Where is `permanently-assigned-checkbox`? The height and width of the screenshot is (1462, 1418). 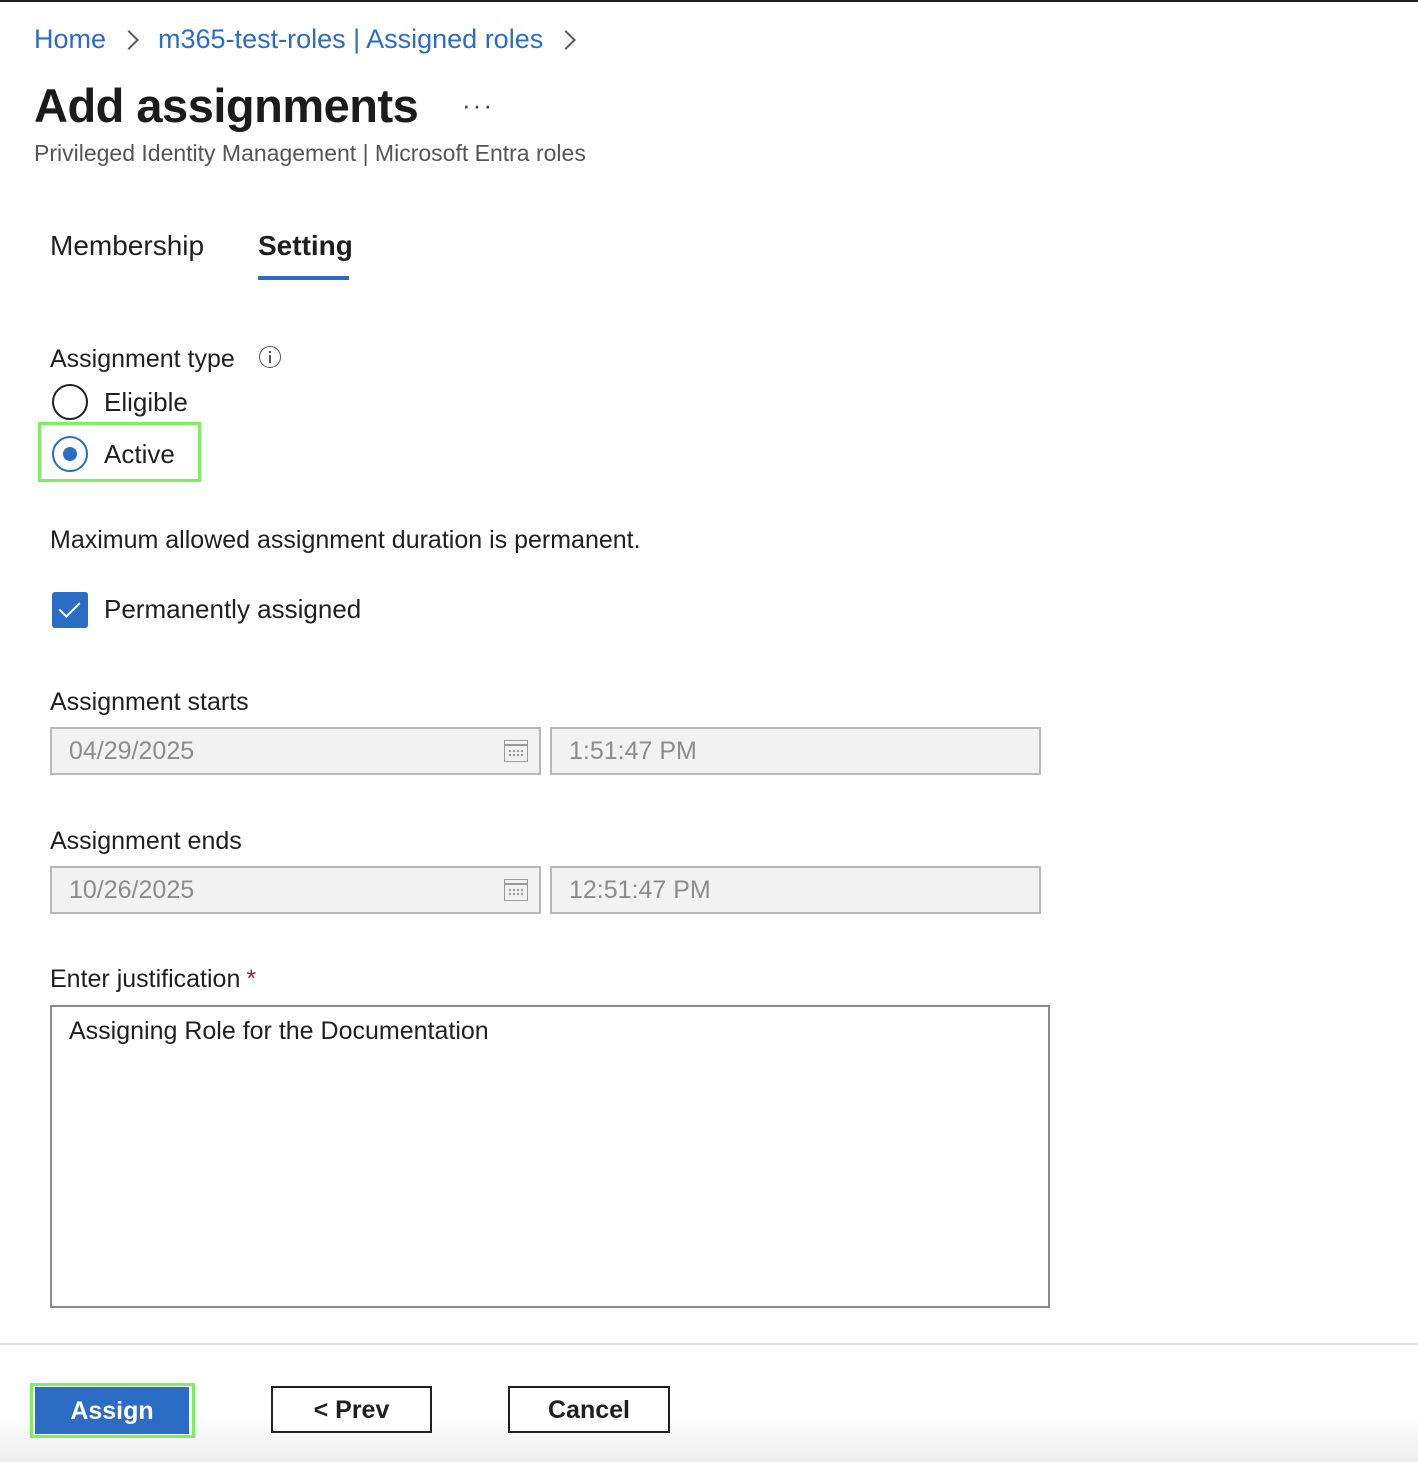 permanently-assigned-checkbox is located at coordinates (70, 610).